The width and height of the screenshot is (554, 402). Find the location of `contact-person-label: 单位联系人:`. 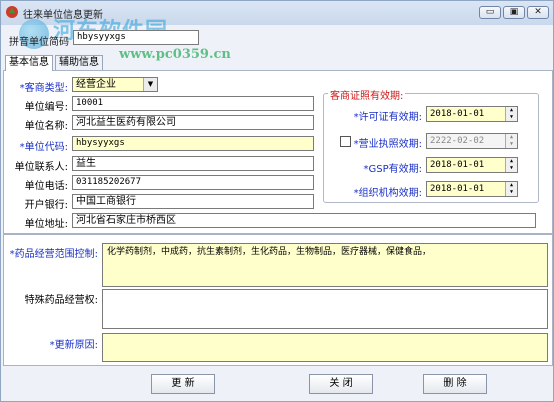

contact-person-label: 单位联系人: is located at coordinates (41, 167).